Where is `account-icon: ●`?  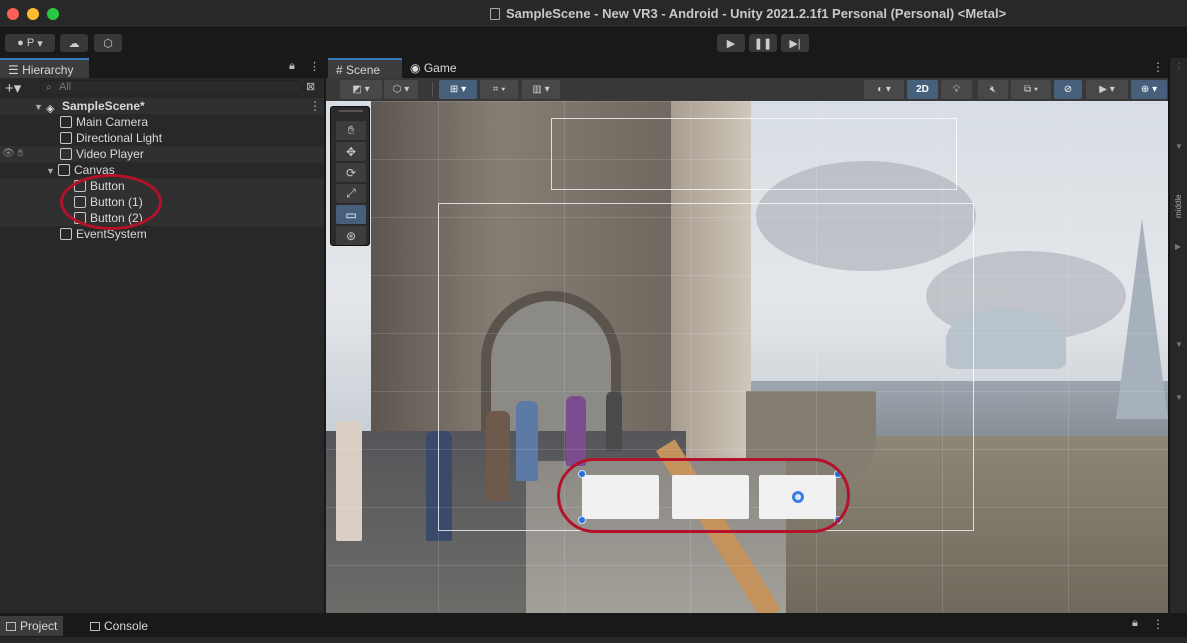 account-icon: ● is located at coordinates (20, 43).